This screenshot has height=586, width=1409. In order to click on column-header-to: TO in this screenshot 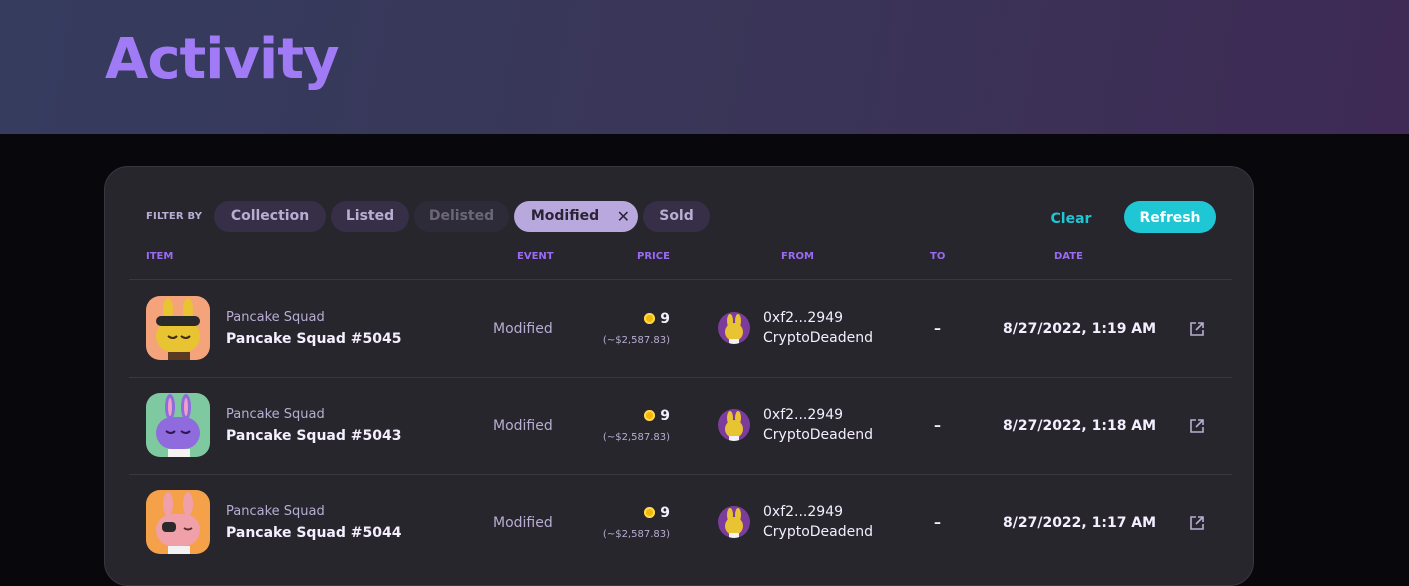, I will do `click(938, 256)`.